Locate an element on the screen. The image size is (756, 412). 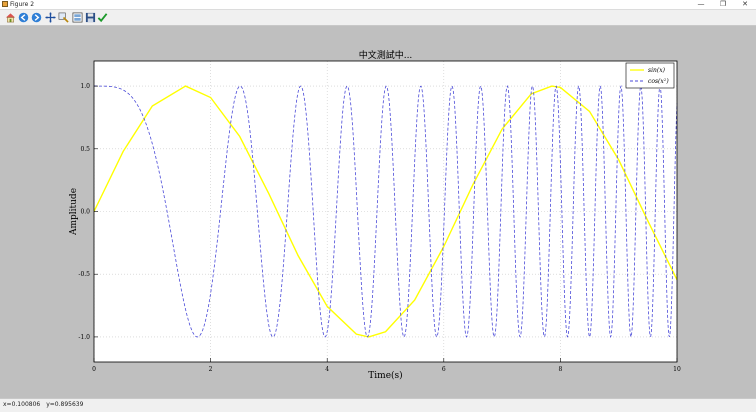
window-title: Figure 2 is located at coordinates (22, 4).